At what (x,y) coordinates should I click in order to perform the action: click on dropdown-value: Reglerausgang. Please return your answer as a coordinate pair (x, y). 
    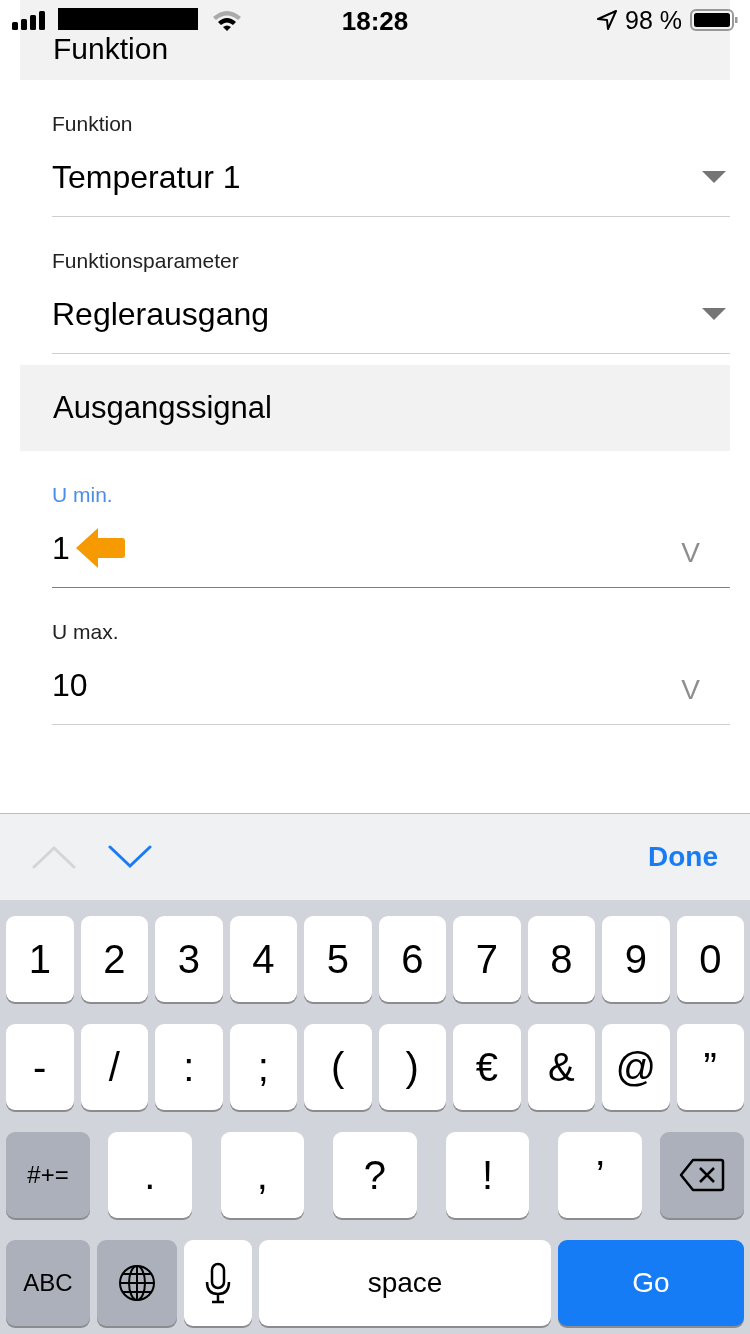
    Looking at the image, I should click on (161, 314).